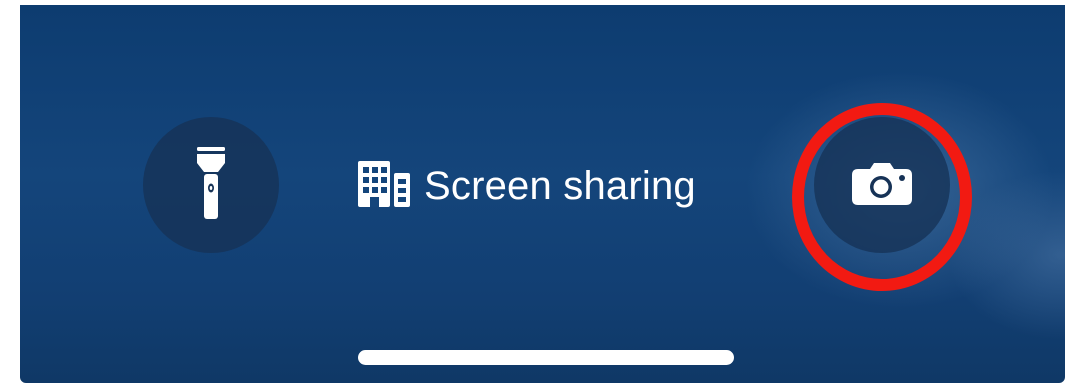 The width and height of the screenshot is (1065, 385). I want to click on camera-button, so click(882, 185).